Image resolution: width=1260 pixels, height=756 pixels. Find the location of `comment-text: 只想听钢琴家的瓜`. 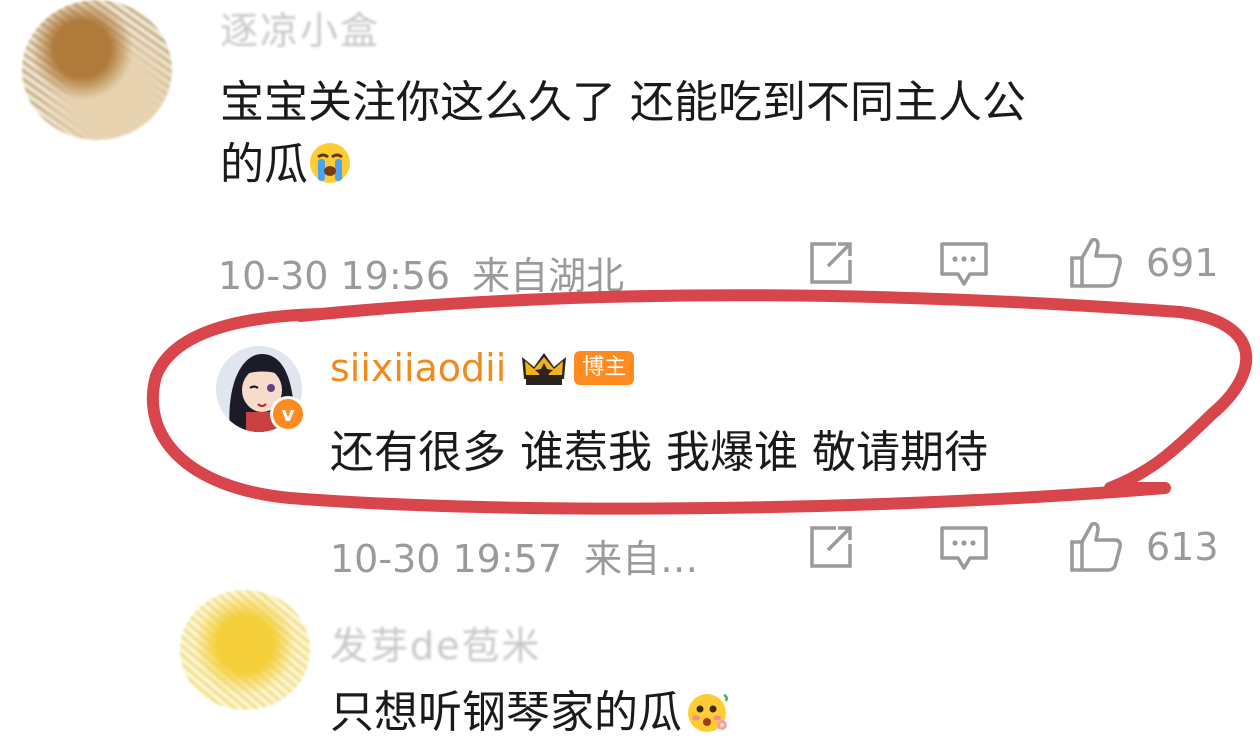

comment-text: 只想听钢琴家的瓜 is located at coordinates (530, 713).